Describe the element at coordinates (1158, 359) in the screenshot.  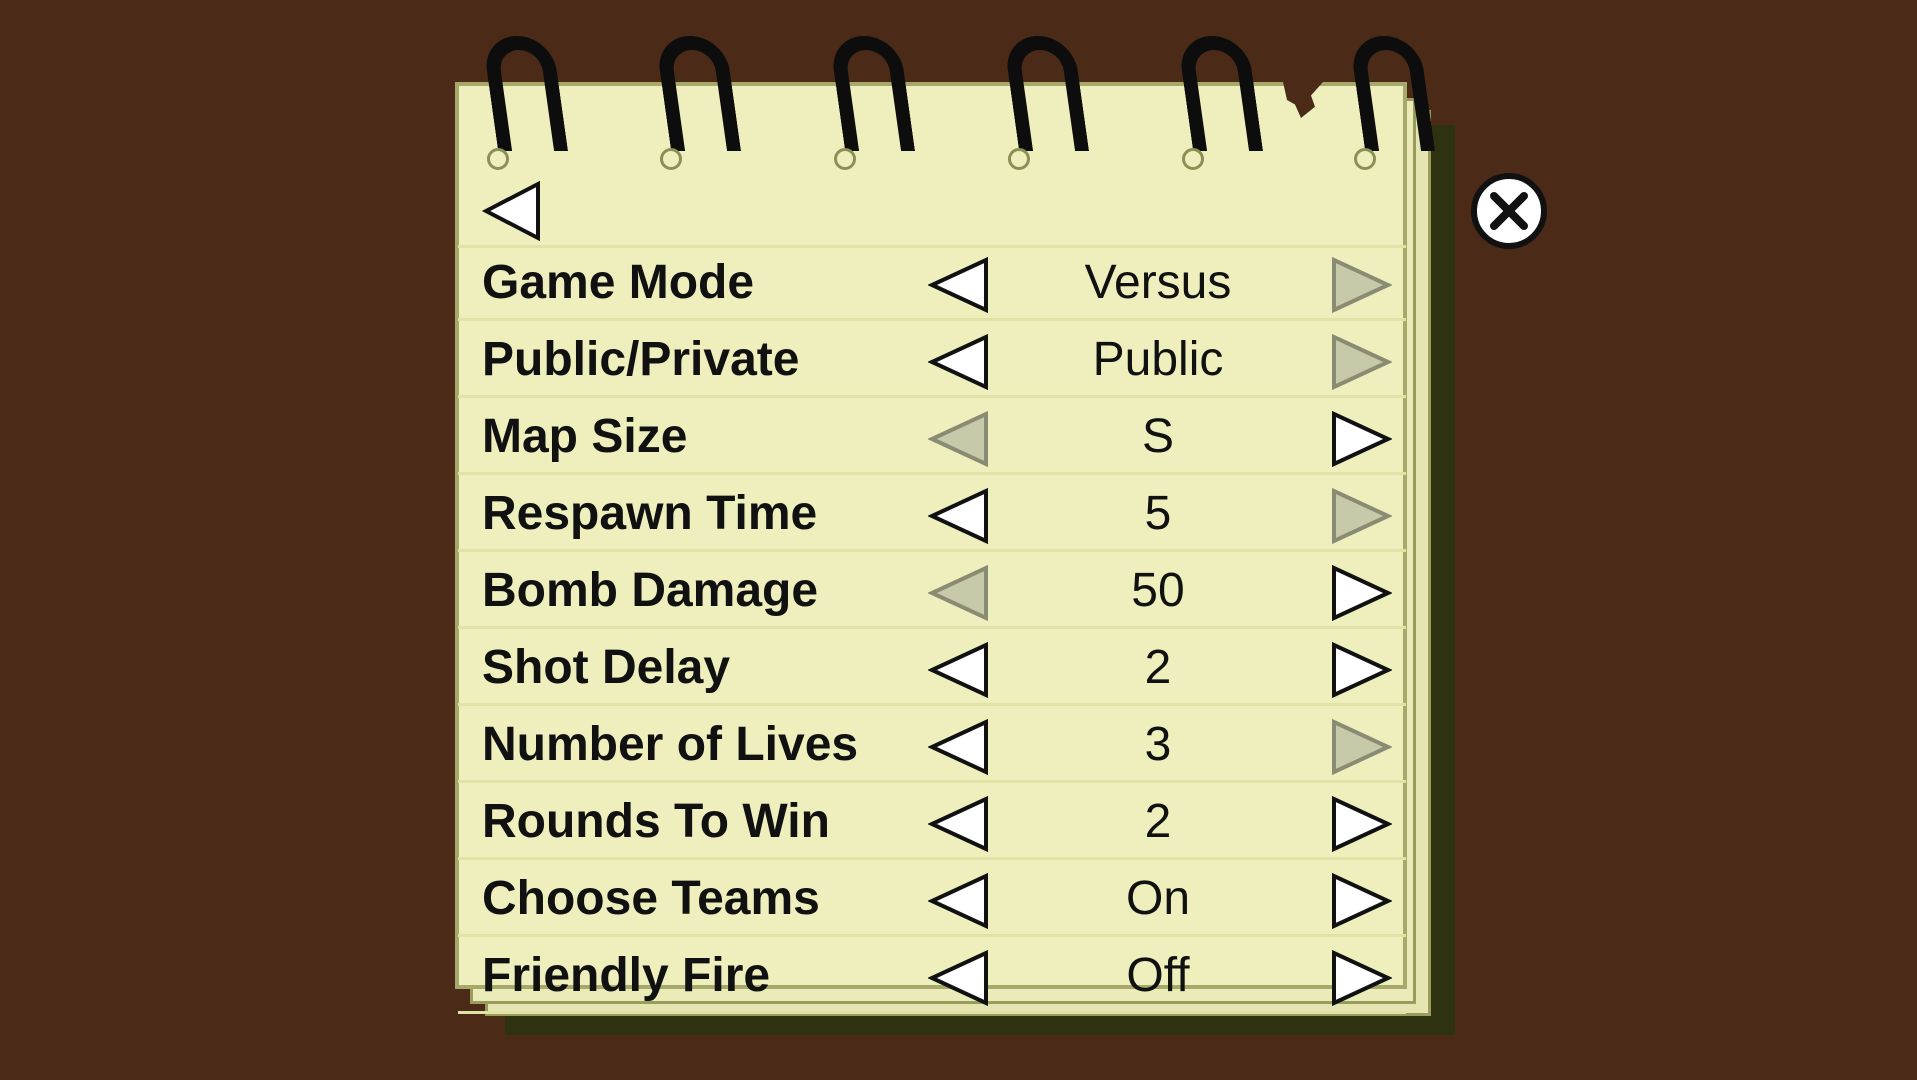
I see `setting-value: Public` at that location.